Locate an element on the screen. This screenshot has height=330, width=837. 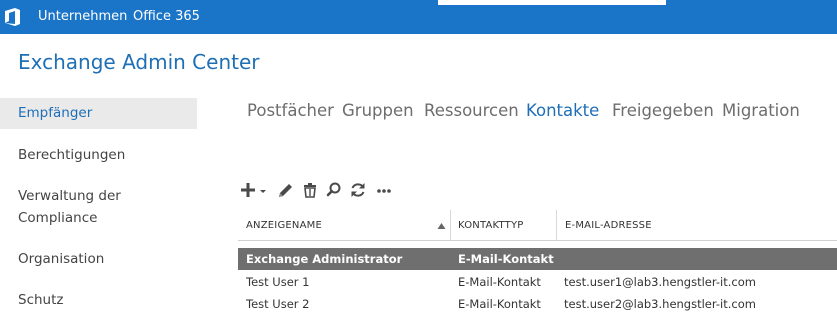
cell-display-name: Exchange Administrator is located at coordinates (324, 259).